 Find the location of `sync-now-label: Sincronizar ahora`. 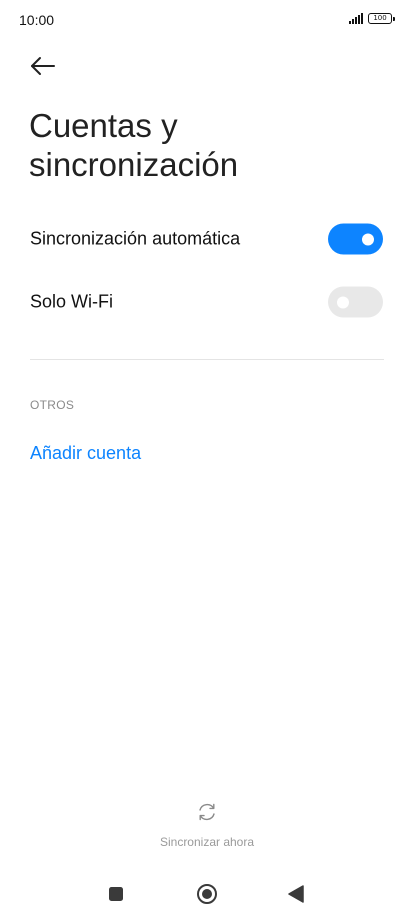

sync-now-label: Sincronizar ahora is located at coordinates (207, 842).